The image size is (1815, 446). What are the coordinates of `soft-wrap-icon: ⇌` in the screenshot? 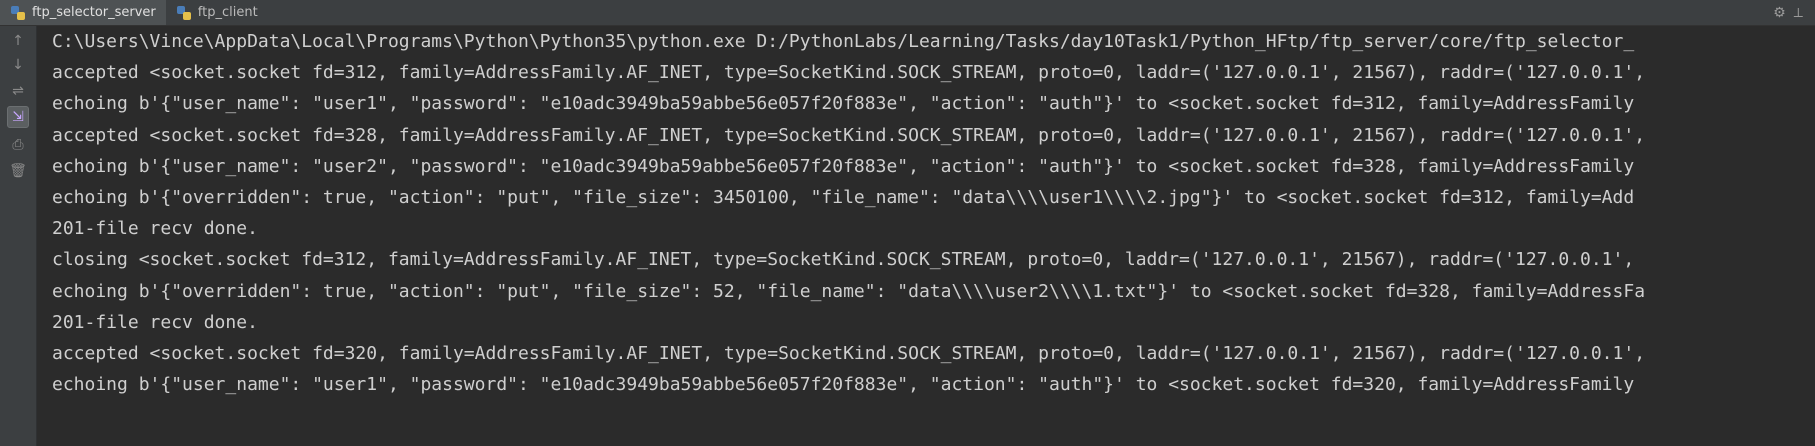 It's located at (18, 91).